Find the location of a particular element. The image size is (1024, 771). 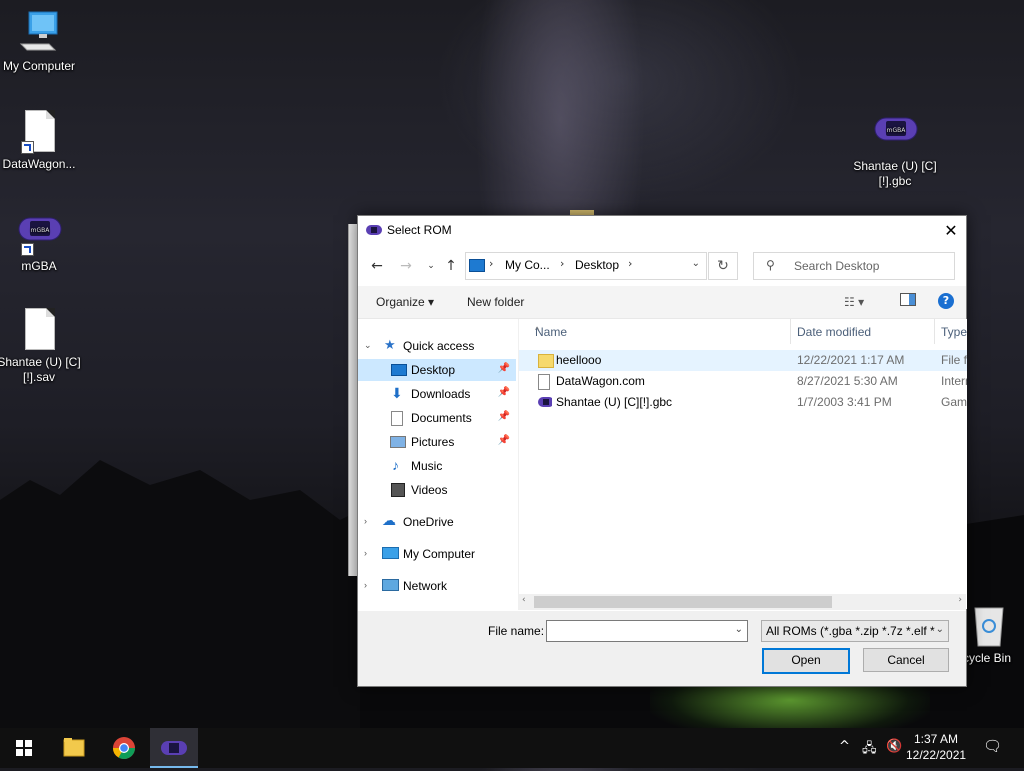

open-button: Open is located at coordinates (806, 661).